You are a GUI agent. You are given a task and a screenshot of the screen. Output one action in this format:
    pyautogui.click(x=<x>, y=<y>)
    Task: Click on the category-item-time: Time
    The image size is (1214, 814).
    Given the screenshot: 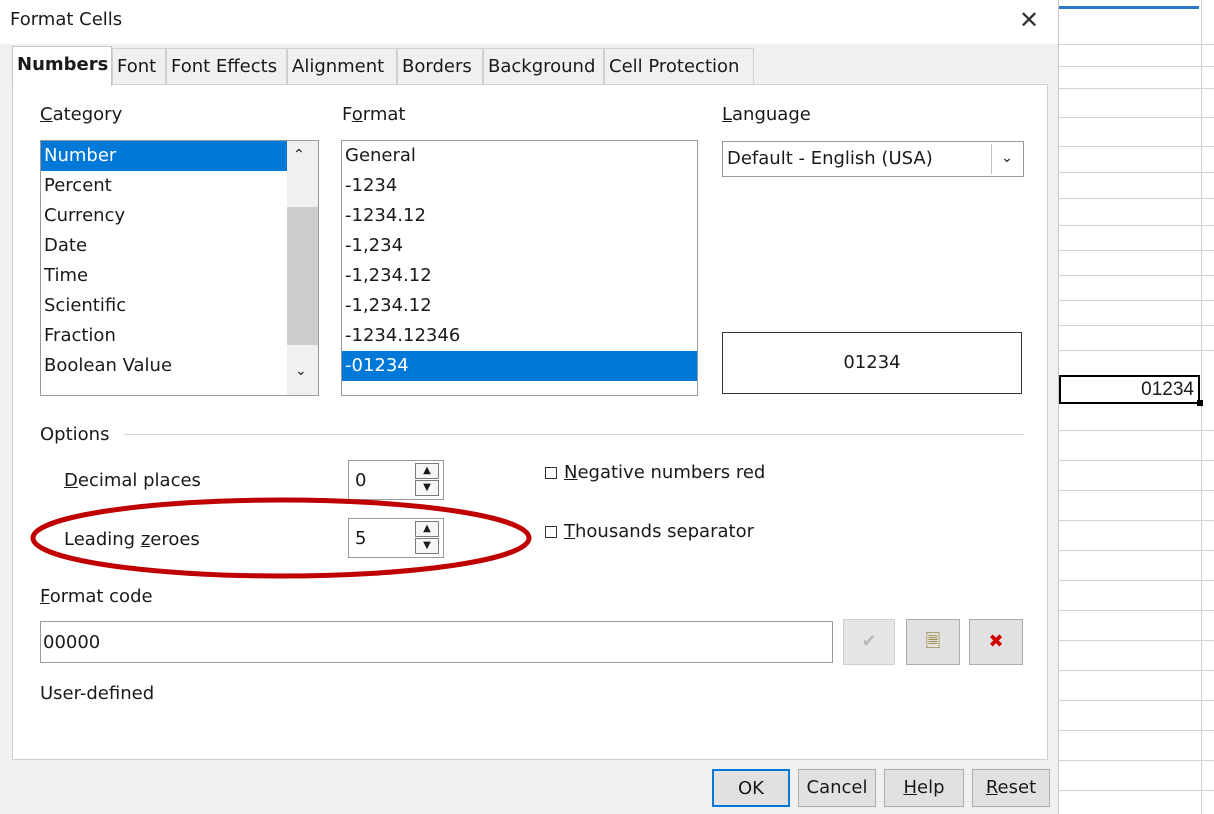 What is the action you would take?
    pyautogui.click(x=164, y=276)
    